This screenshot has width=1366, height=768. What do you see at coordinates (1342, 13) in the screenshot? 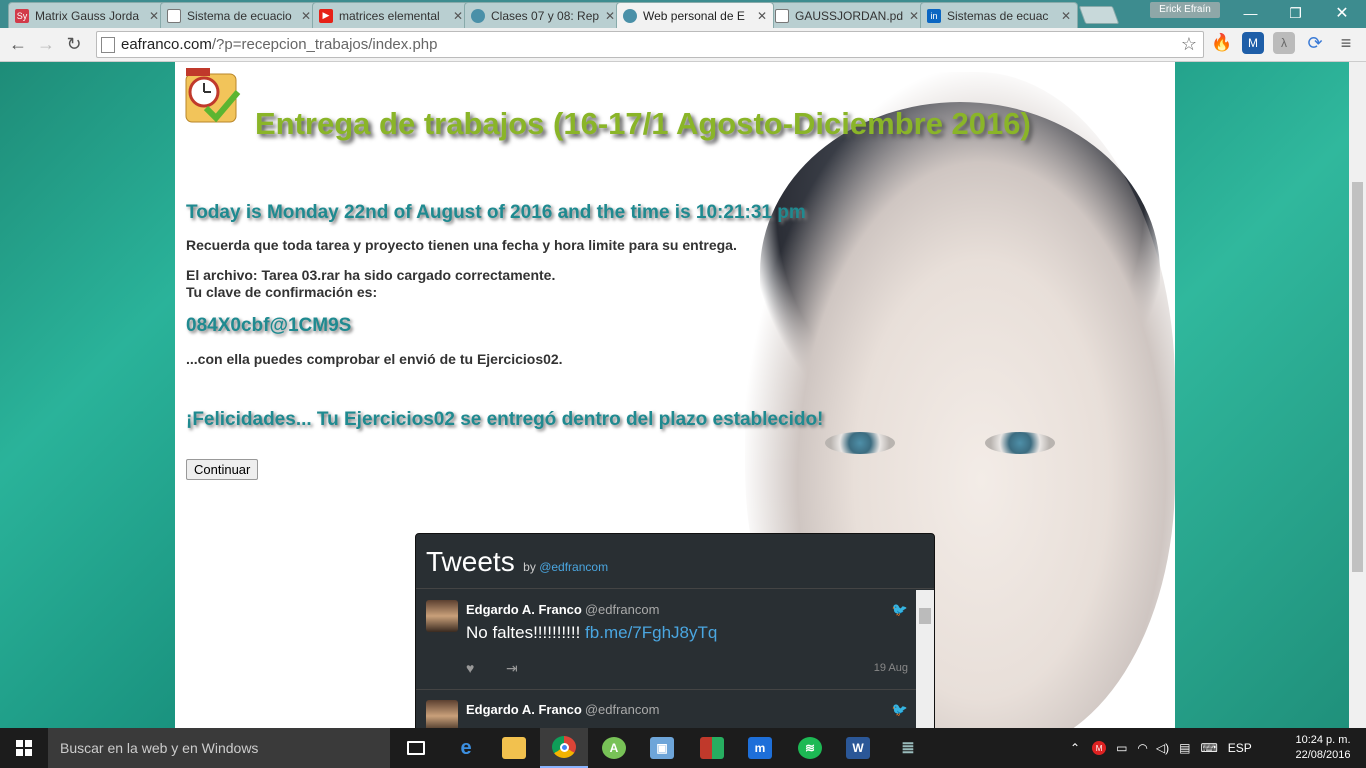
I see `close-window-icon: ✕` at bounding box center [1342, 13].